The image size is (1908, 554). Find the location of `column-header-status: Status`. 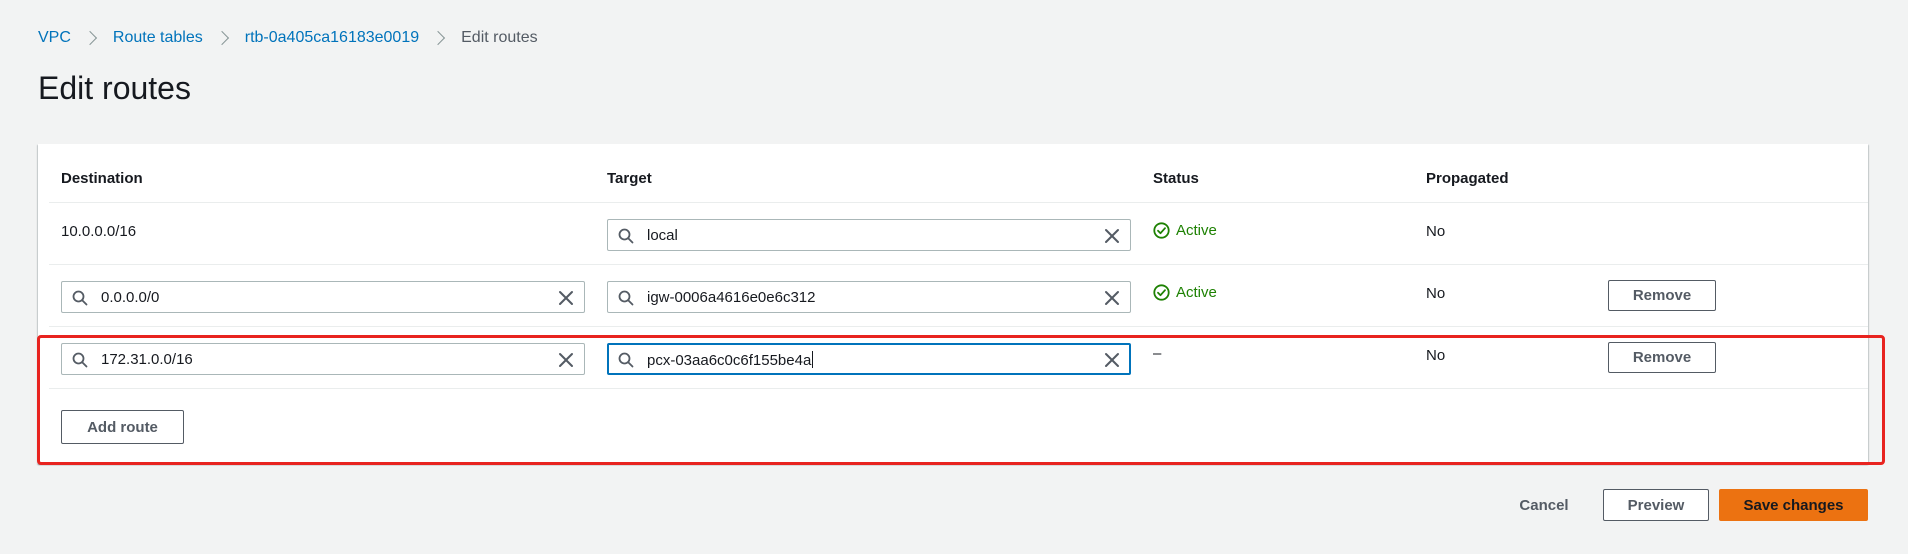

column-header-status: Status is located at coordinates (1176, 178).